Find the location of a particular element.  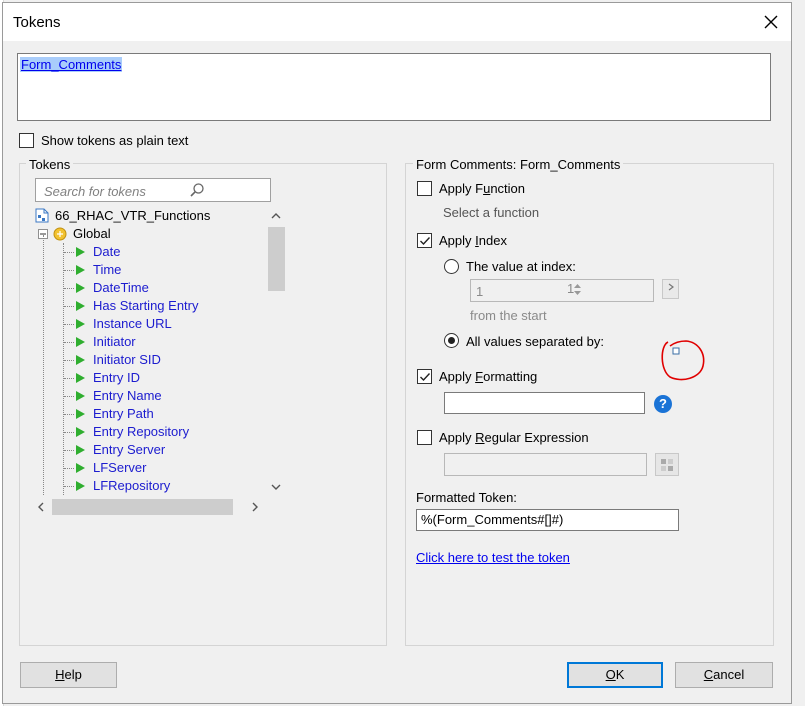

apply-function-checkbox is located at coordinates (424, 188).